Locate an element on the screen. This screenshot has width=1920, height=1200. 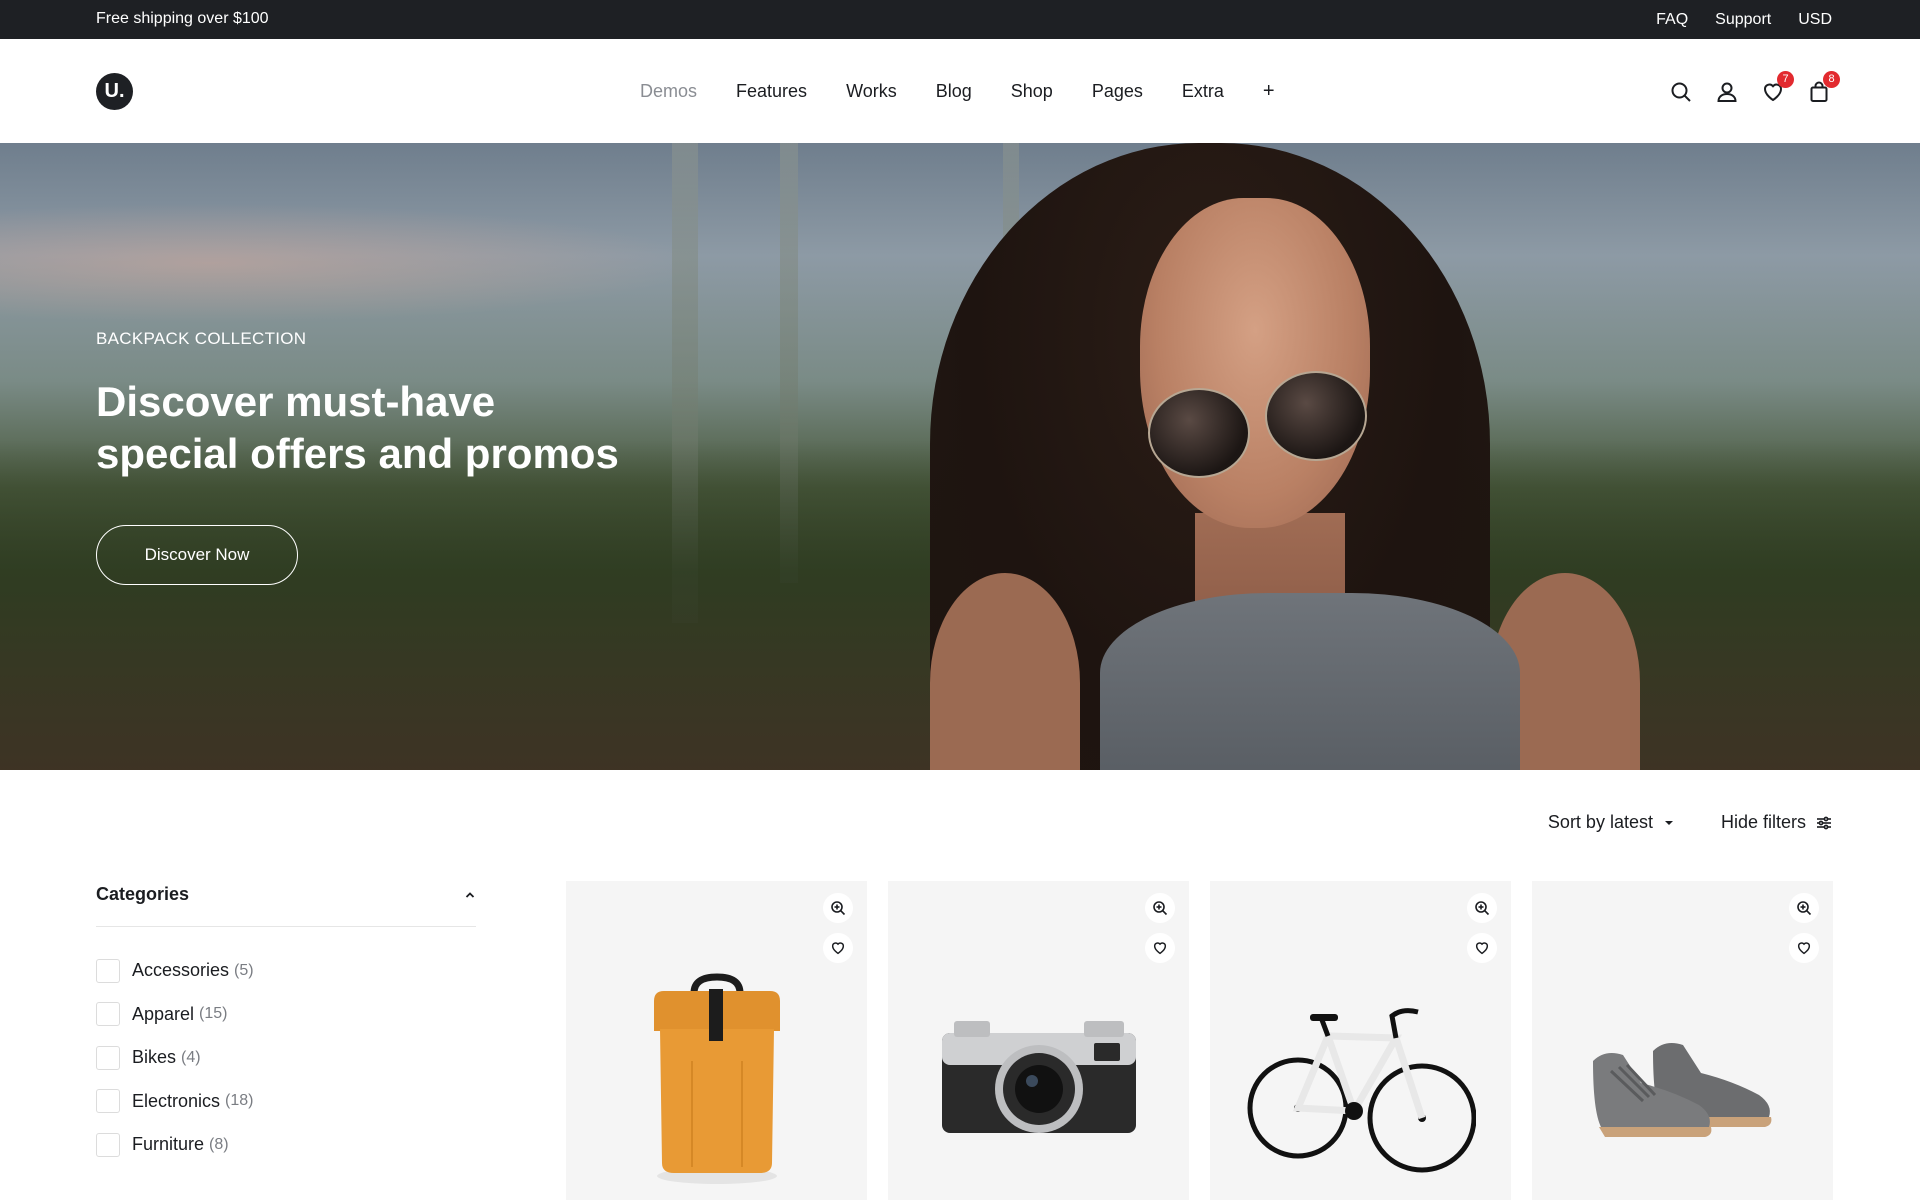
category-item-furniture: Furniture (8) is located at coordinates (286, 1145).